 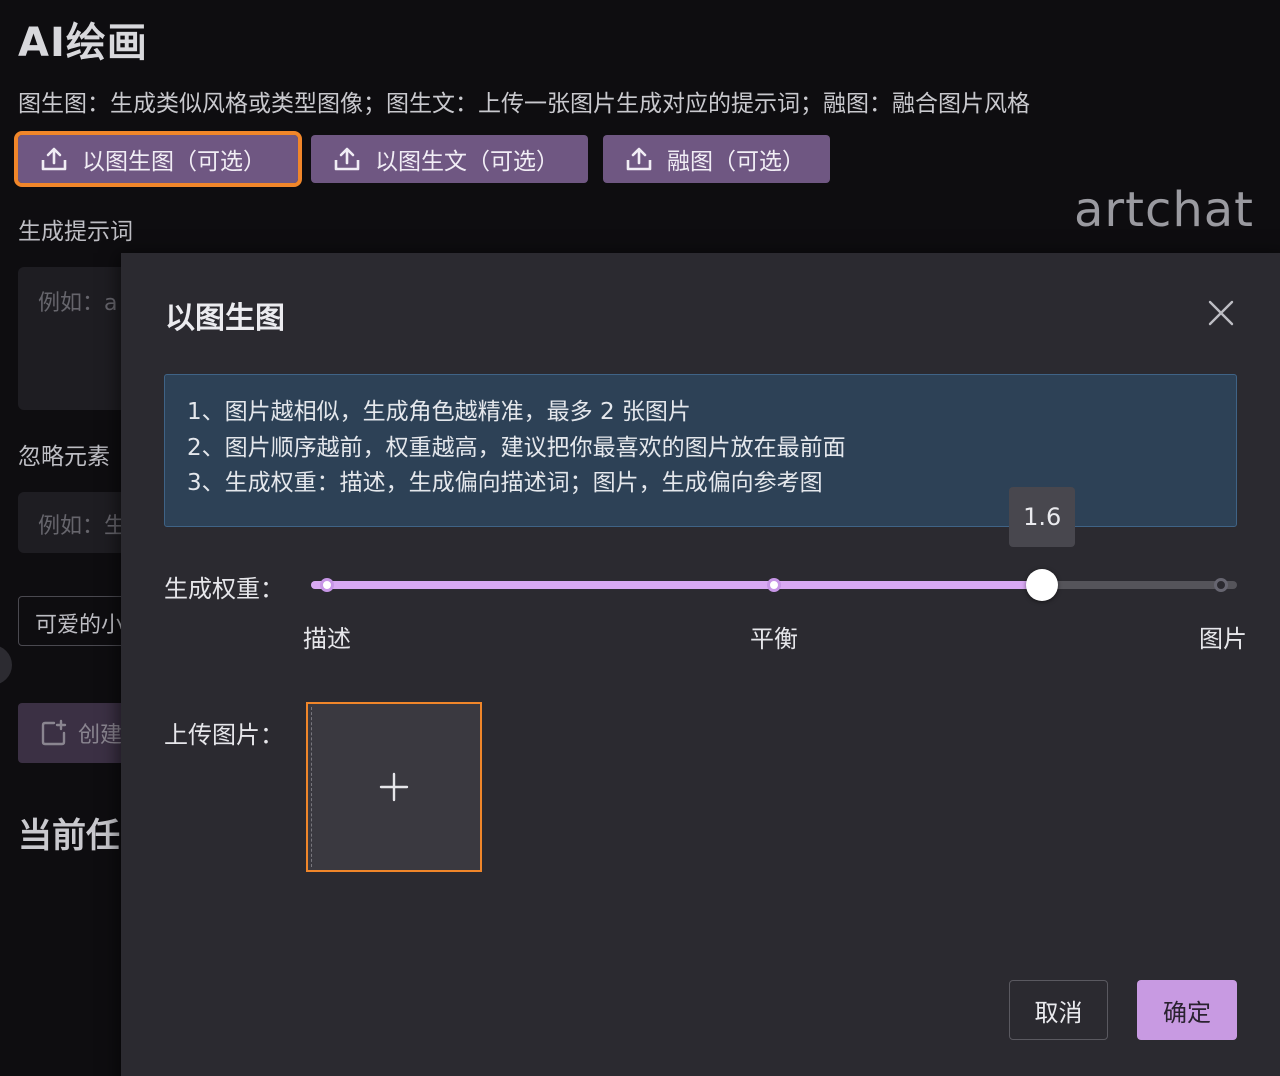 What do you see at coordinates (6, 665) in the screenshot?
I see `scroll-handle` at bounding box center [6, 665].